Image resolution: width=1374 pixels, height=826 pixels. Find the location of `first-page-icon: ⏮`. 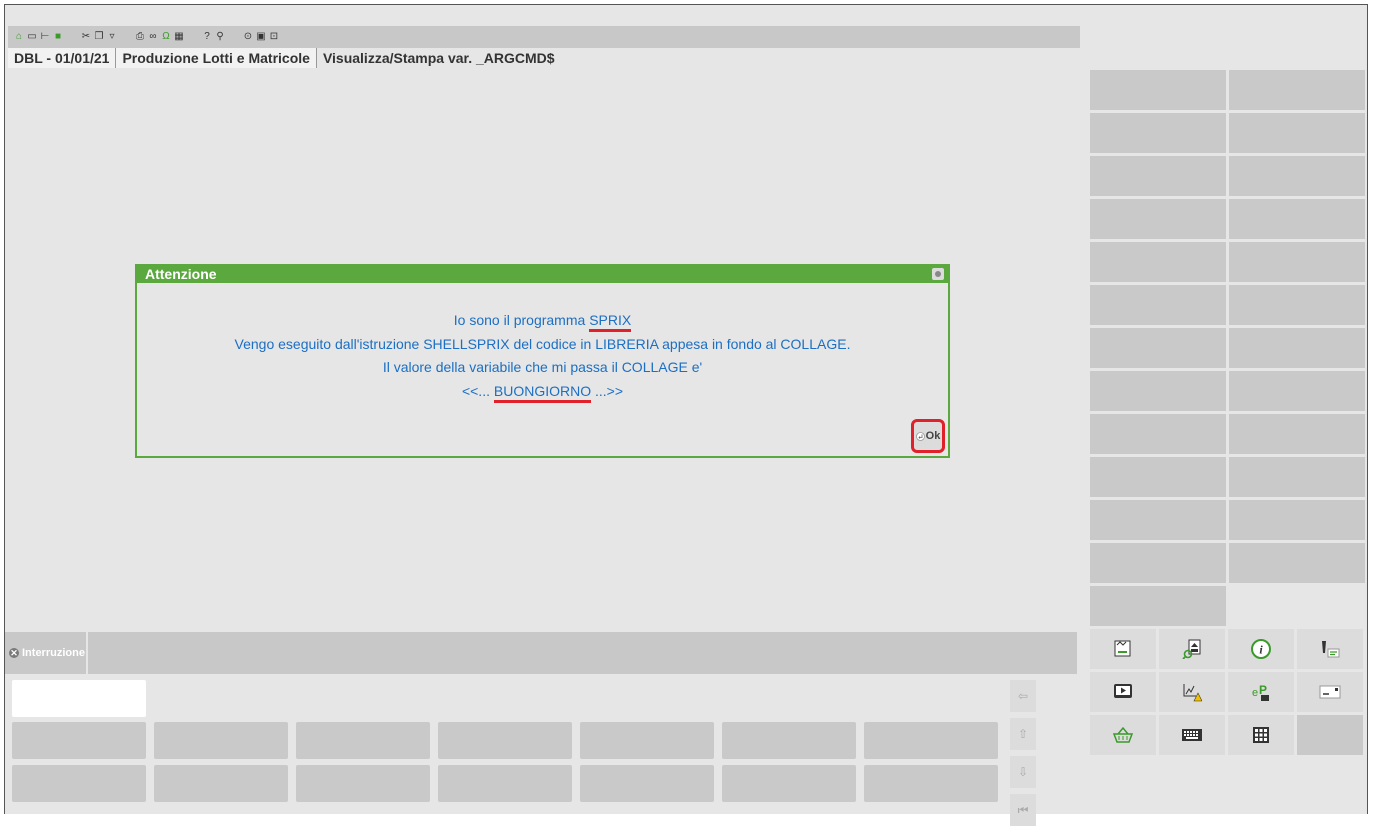

first-page-icon: ⏮ is located at coordinates (1023, 809).